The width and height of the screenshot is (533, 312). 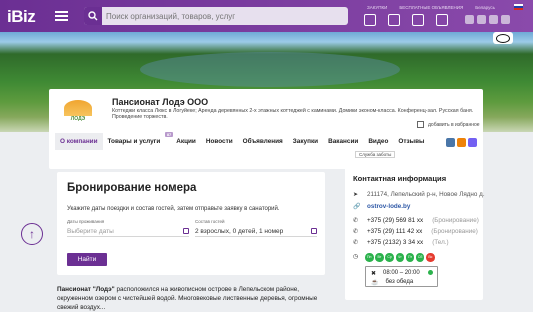 I want to click on social-links, so click(x=487, y=19).